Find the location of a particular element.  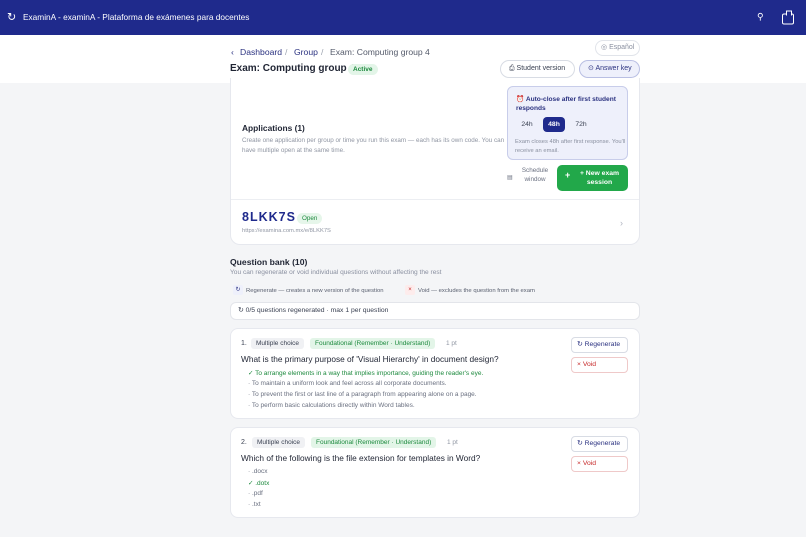

open-external-icon is located at coordinates (788, 17).